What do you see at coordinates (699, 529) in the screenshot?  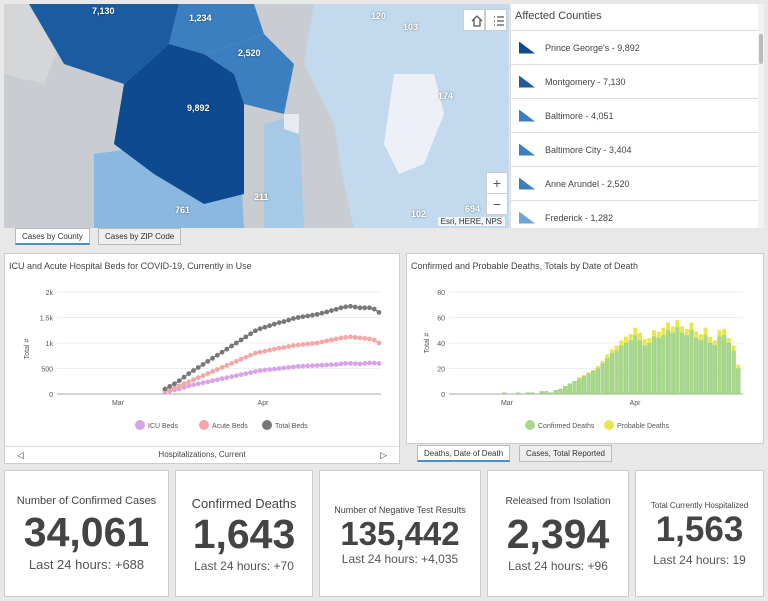 I see `stat-value: 1,563` at bounding box center [699, 529].